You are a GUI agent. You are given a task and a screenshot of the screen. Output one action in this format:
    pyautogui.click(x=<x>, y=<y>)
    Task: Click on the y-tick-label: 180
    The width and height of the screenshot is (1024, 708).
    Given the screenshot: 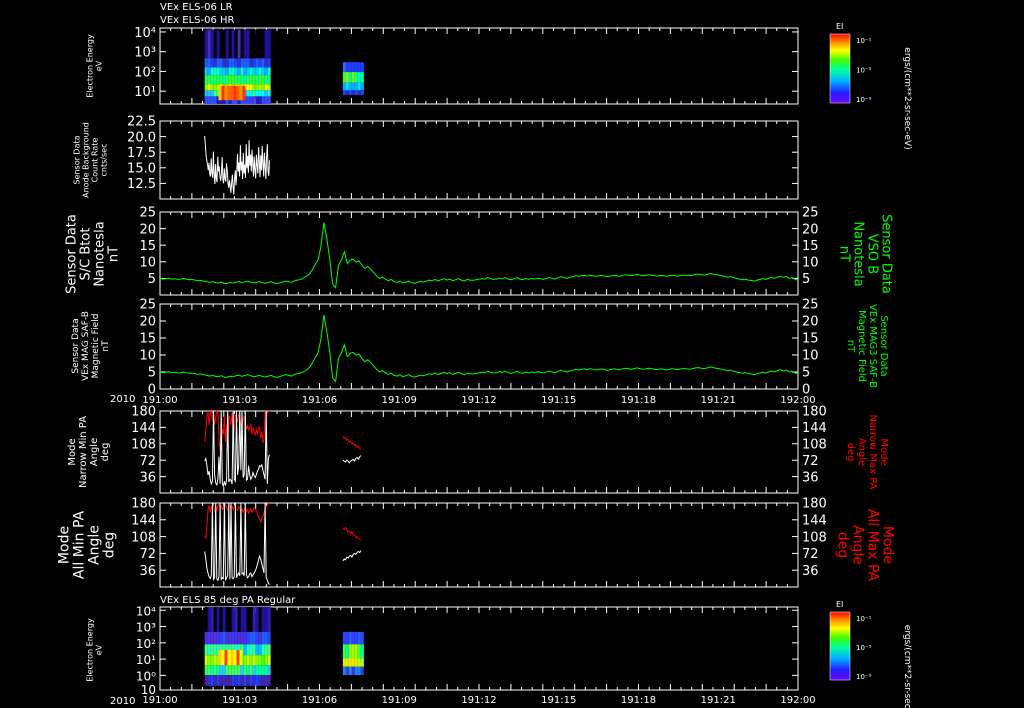 What is the action you would take?
    pyautogui.click(x=143, y=412)
    